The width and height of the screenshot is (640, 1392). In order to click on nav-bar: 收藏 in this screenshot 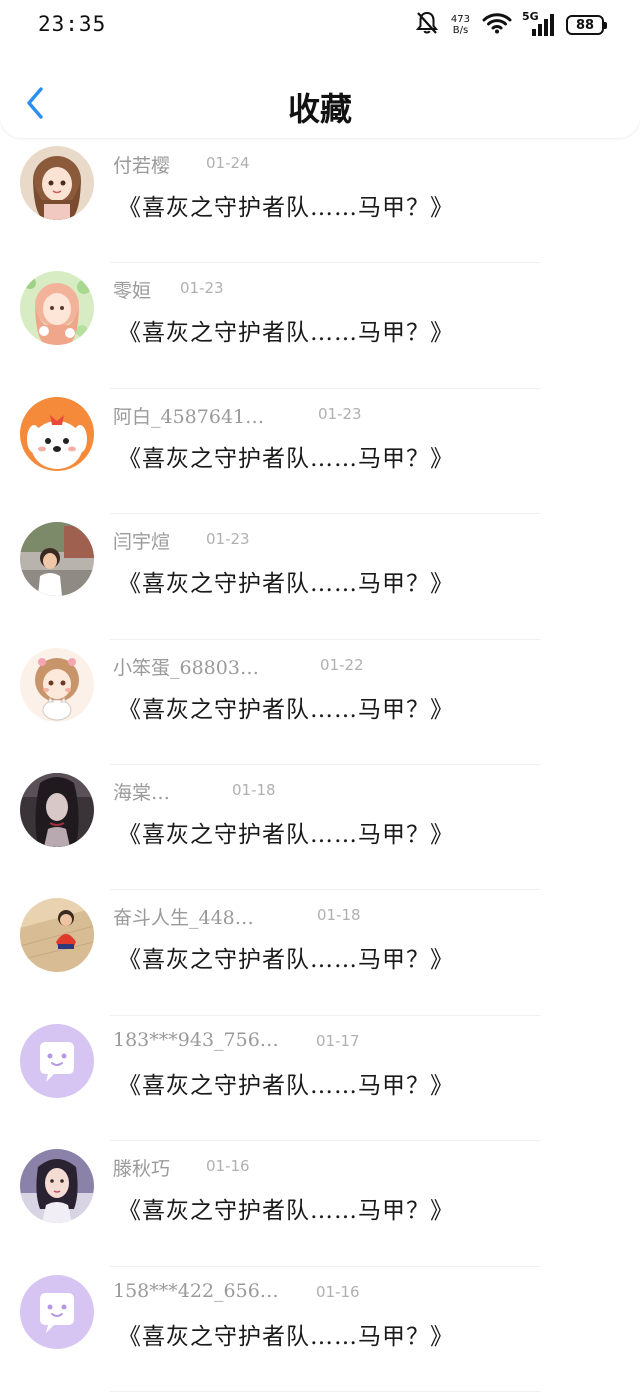, I will do `click(320, 105)`.